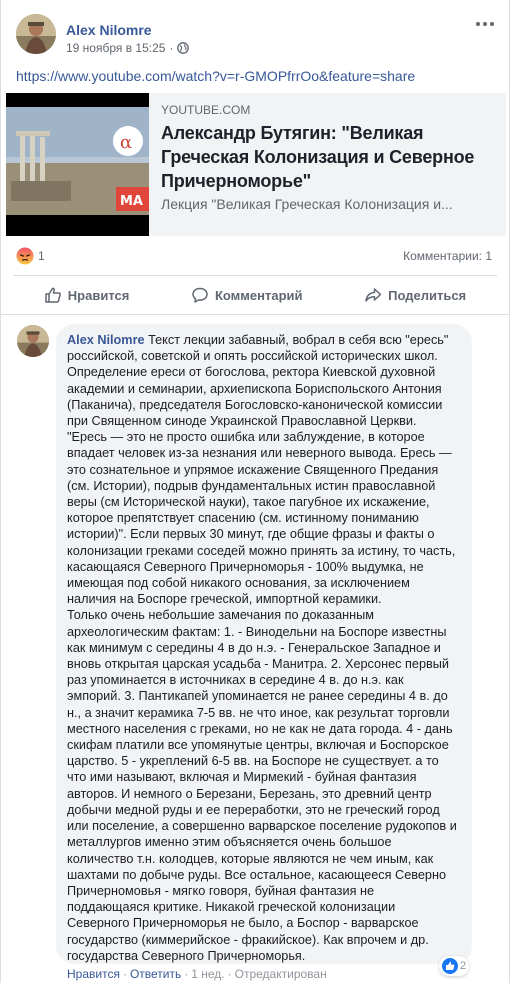  Describe the element at coordinates (53, 295) in the screenshot. I see `thumbs-up-icon` at that location.